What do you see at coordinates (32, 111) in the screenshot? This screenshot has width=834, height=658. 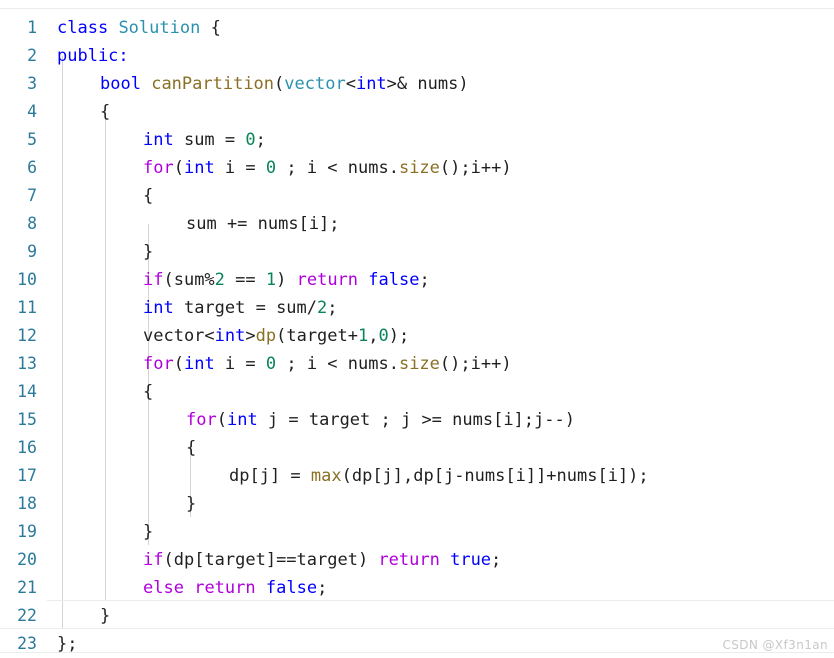 I see `line-number: 4` at bounding box center [32, 111].